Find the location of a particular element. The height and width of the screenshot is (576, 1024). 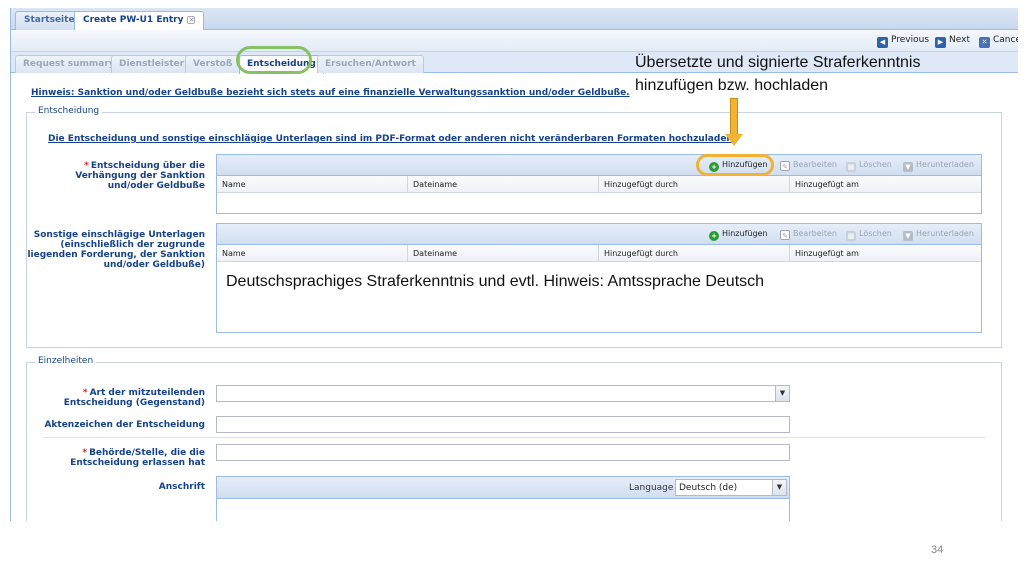

next-button: ▶ Next is located at coordinates (952, 41).